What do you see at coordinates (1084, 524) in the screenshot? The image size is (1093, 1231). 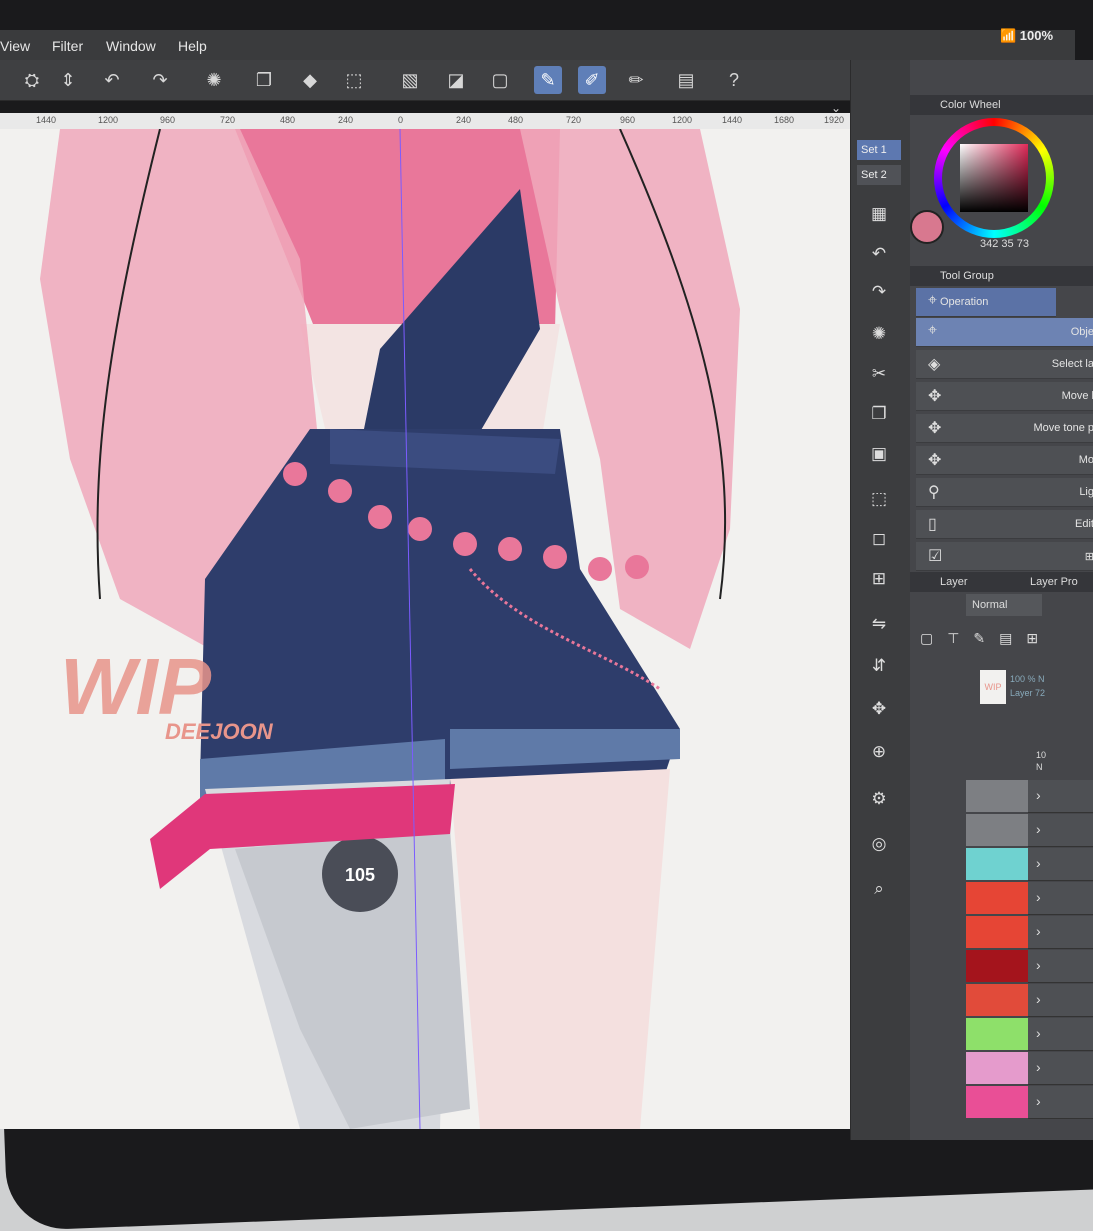 I see `edit-label: Edit` at bounding box center [1084, 524].